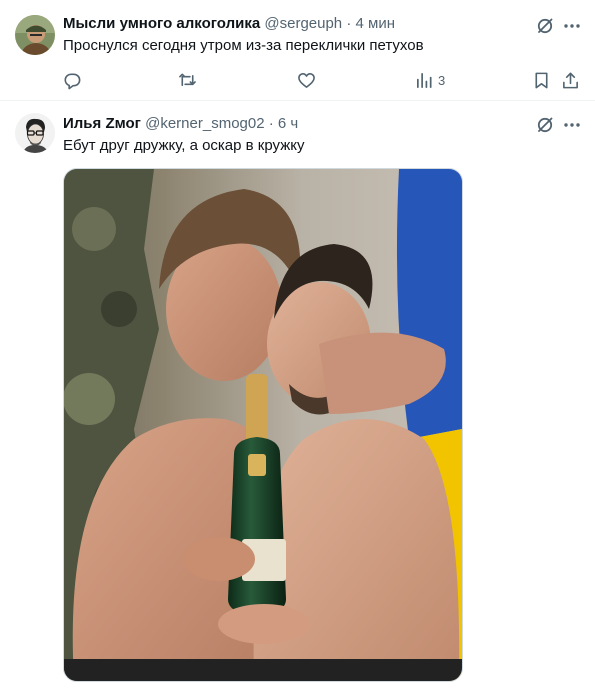 The width and height of the screenshot is (595, 689). I want to click on author-name: Мысли умного алкоголика, so click(161, 23).